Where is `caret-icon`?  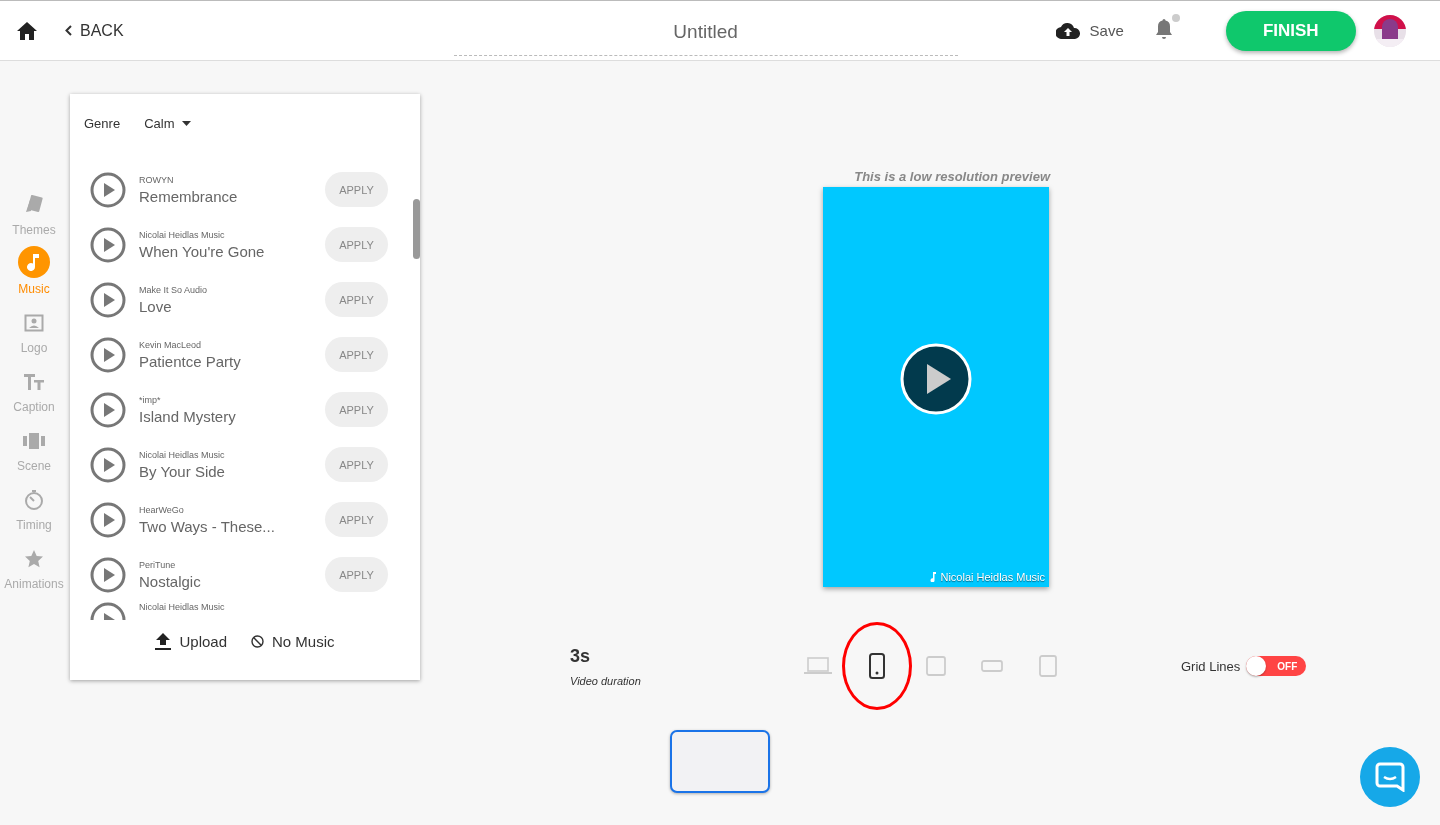
caret-icon is located at coordinates (187, 123).